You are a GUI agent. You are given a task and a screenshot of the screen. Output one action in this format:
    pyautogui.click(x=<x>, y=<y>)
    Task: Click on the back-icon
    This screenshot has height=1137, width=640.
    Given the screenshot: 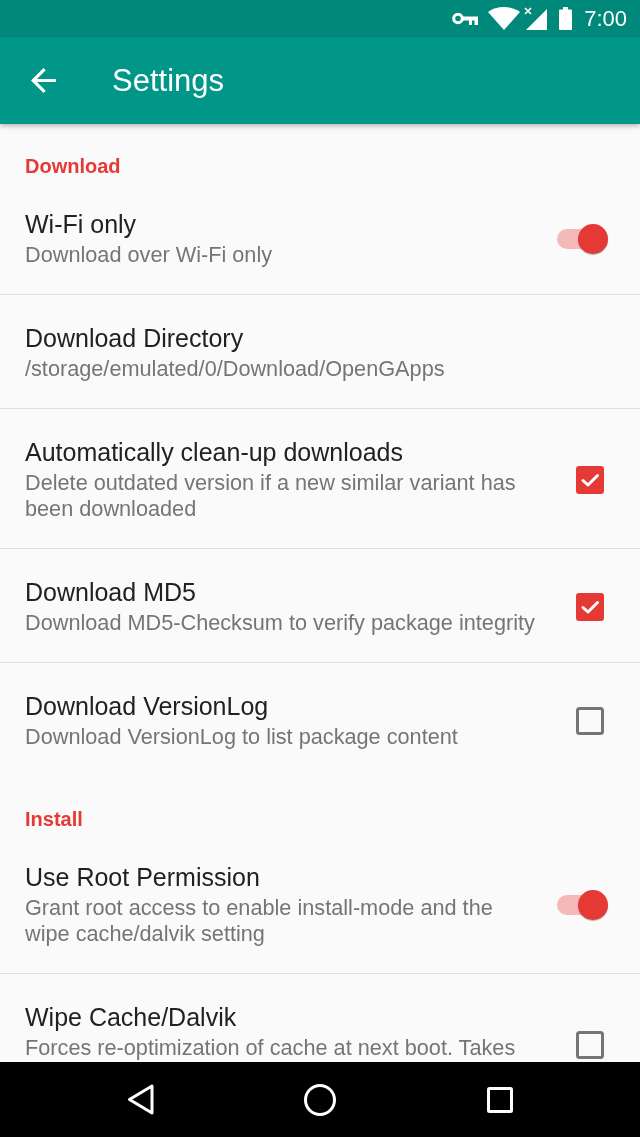 What is the action you would take?
    pyautogui.click(x=140, y=1099)
    